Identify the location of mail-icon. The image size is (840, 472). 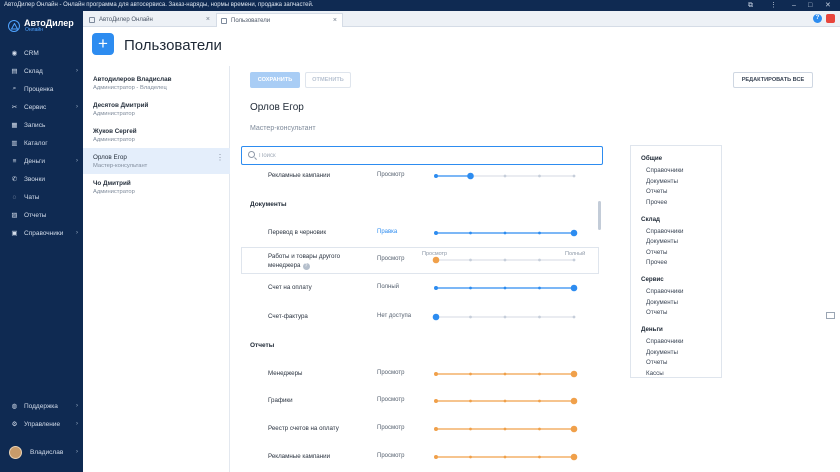
(830, 315).